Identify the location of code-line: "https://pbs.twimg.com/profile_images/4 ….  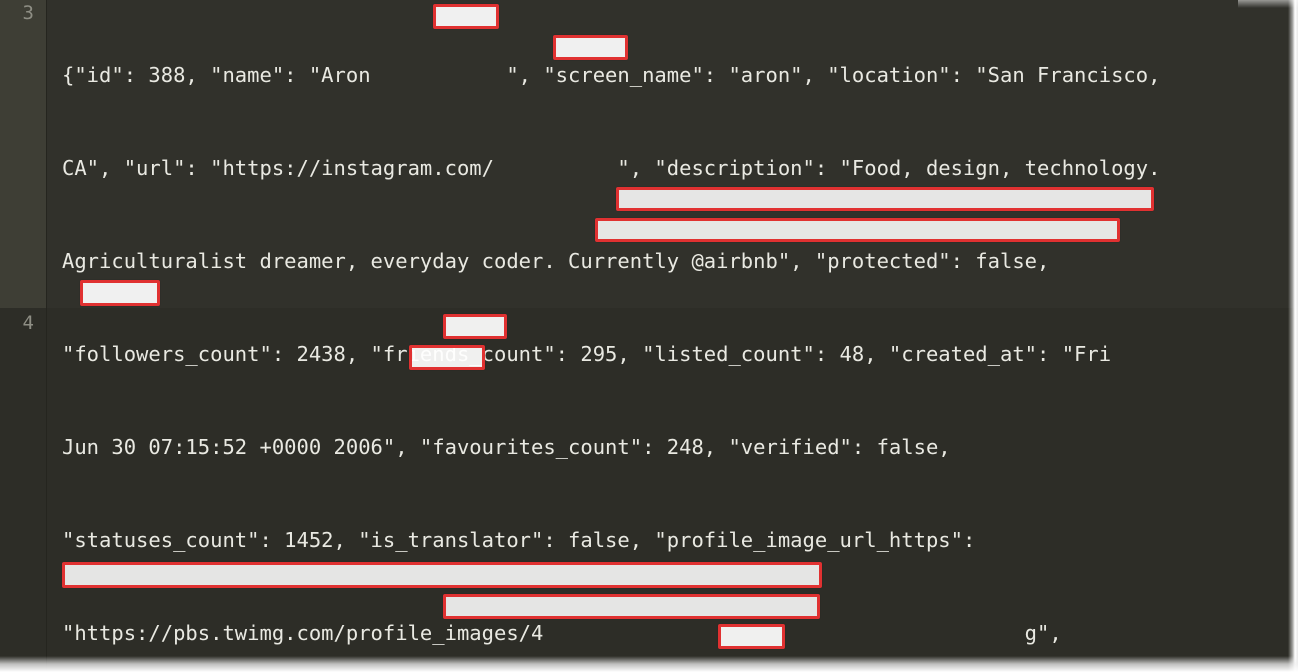
(562, 633).